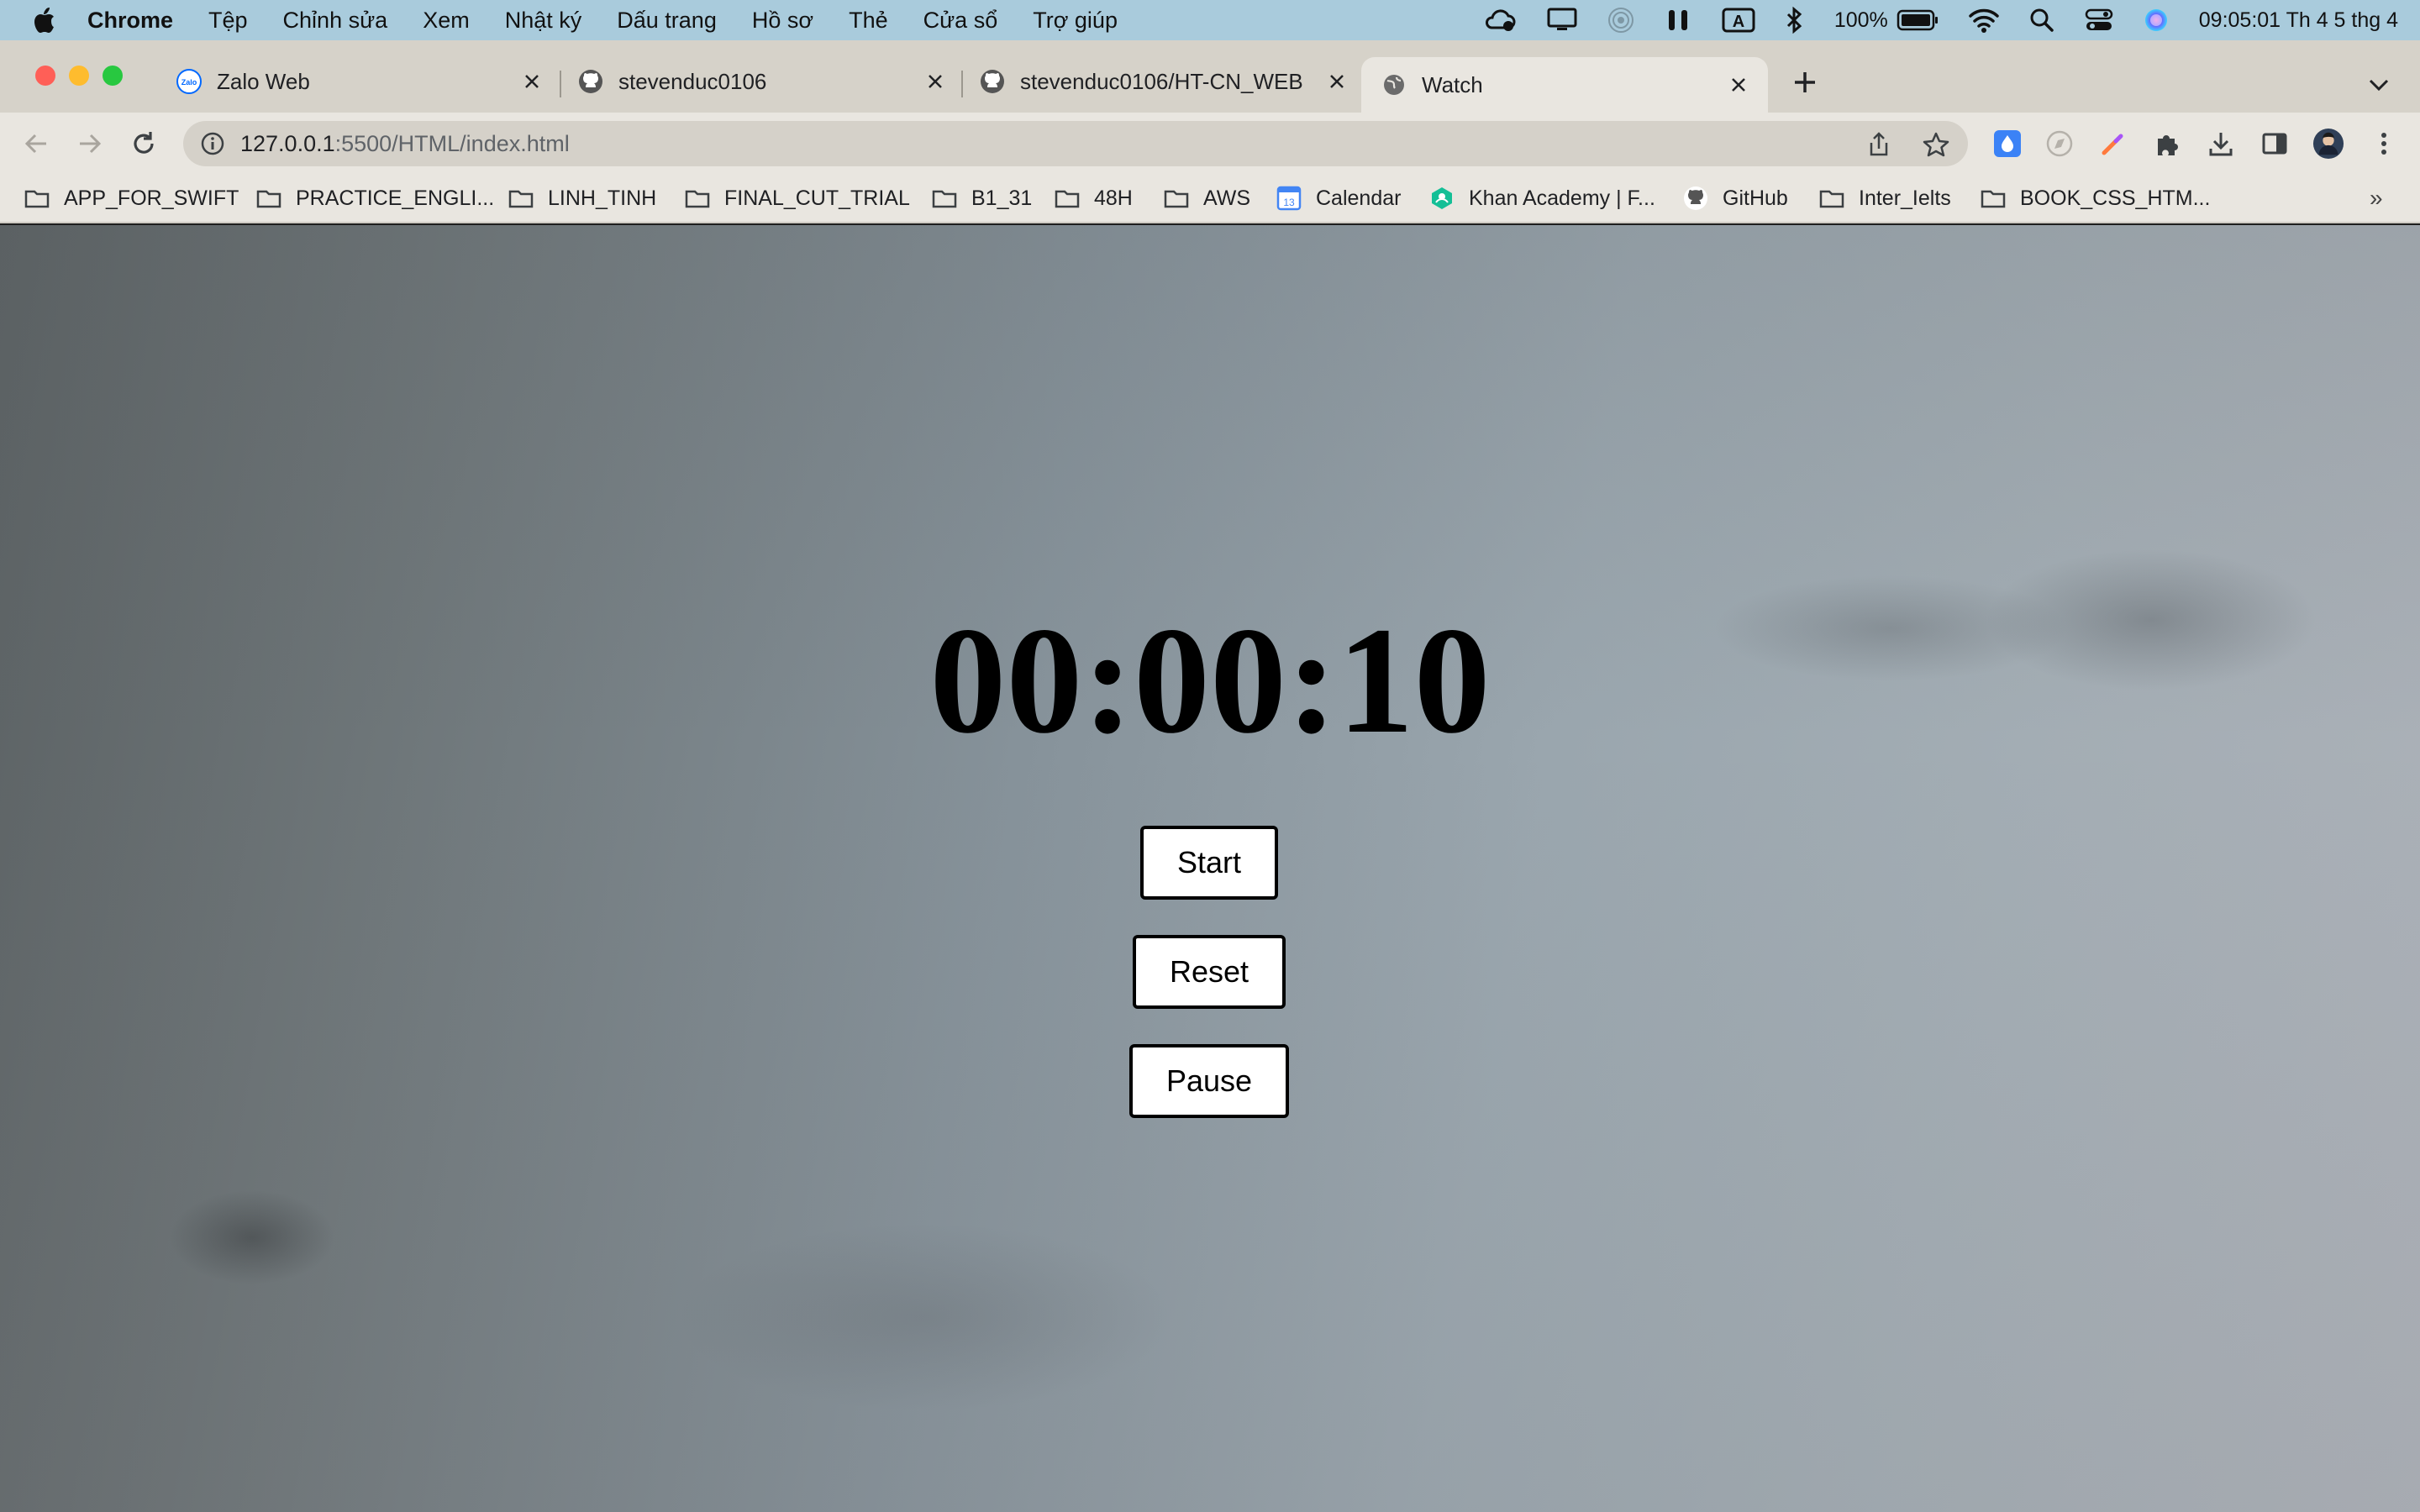 This screenshot has width=2420, height=1512. I want to click on window-zoom-button, so click(113, 76).